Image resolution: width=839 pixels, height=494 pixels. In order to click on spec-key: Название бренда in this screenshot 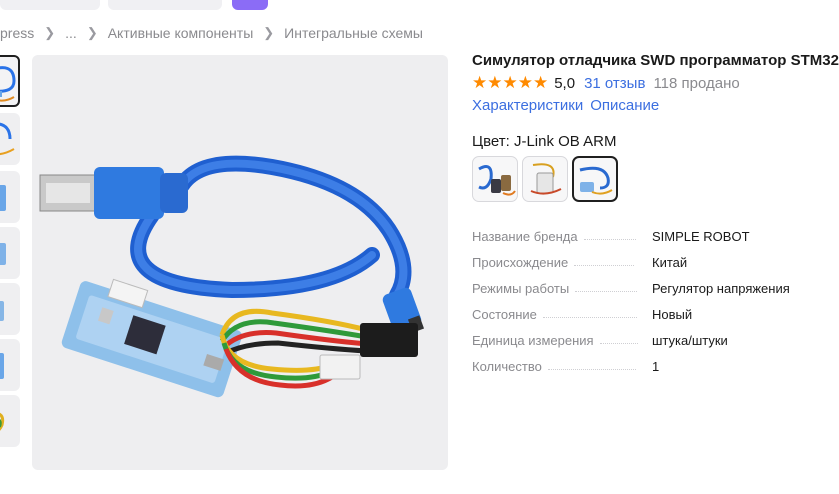, I will do `click(525, 236)`.